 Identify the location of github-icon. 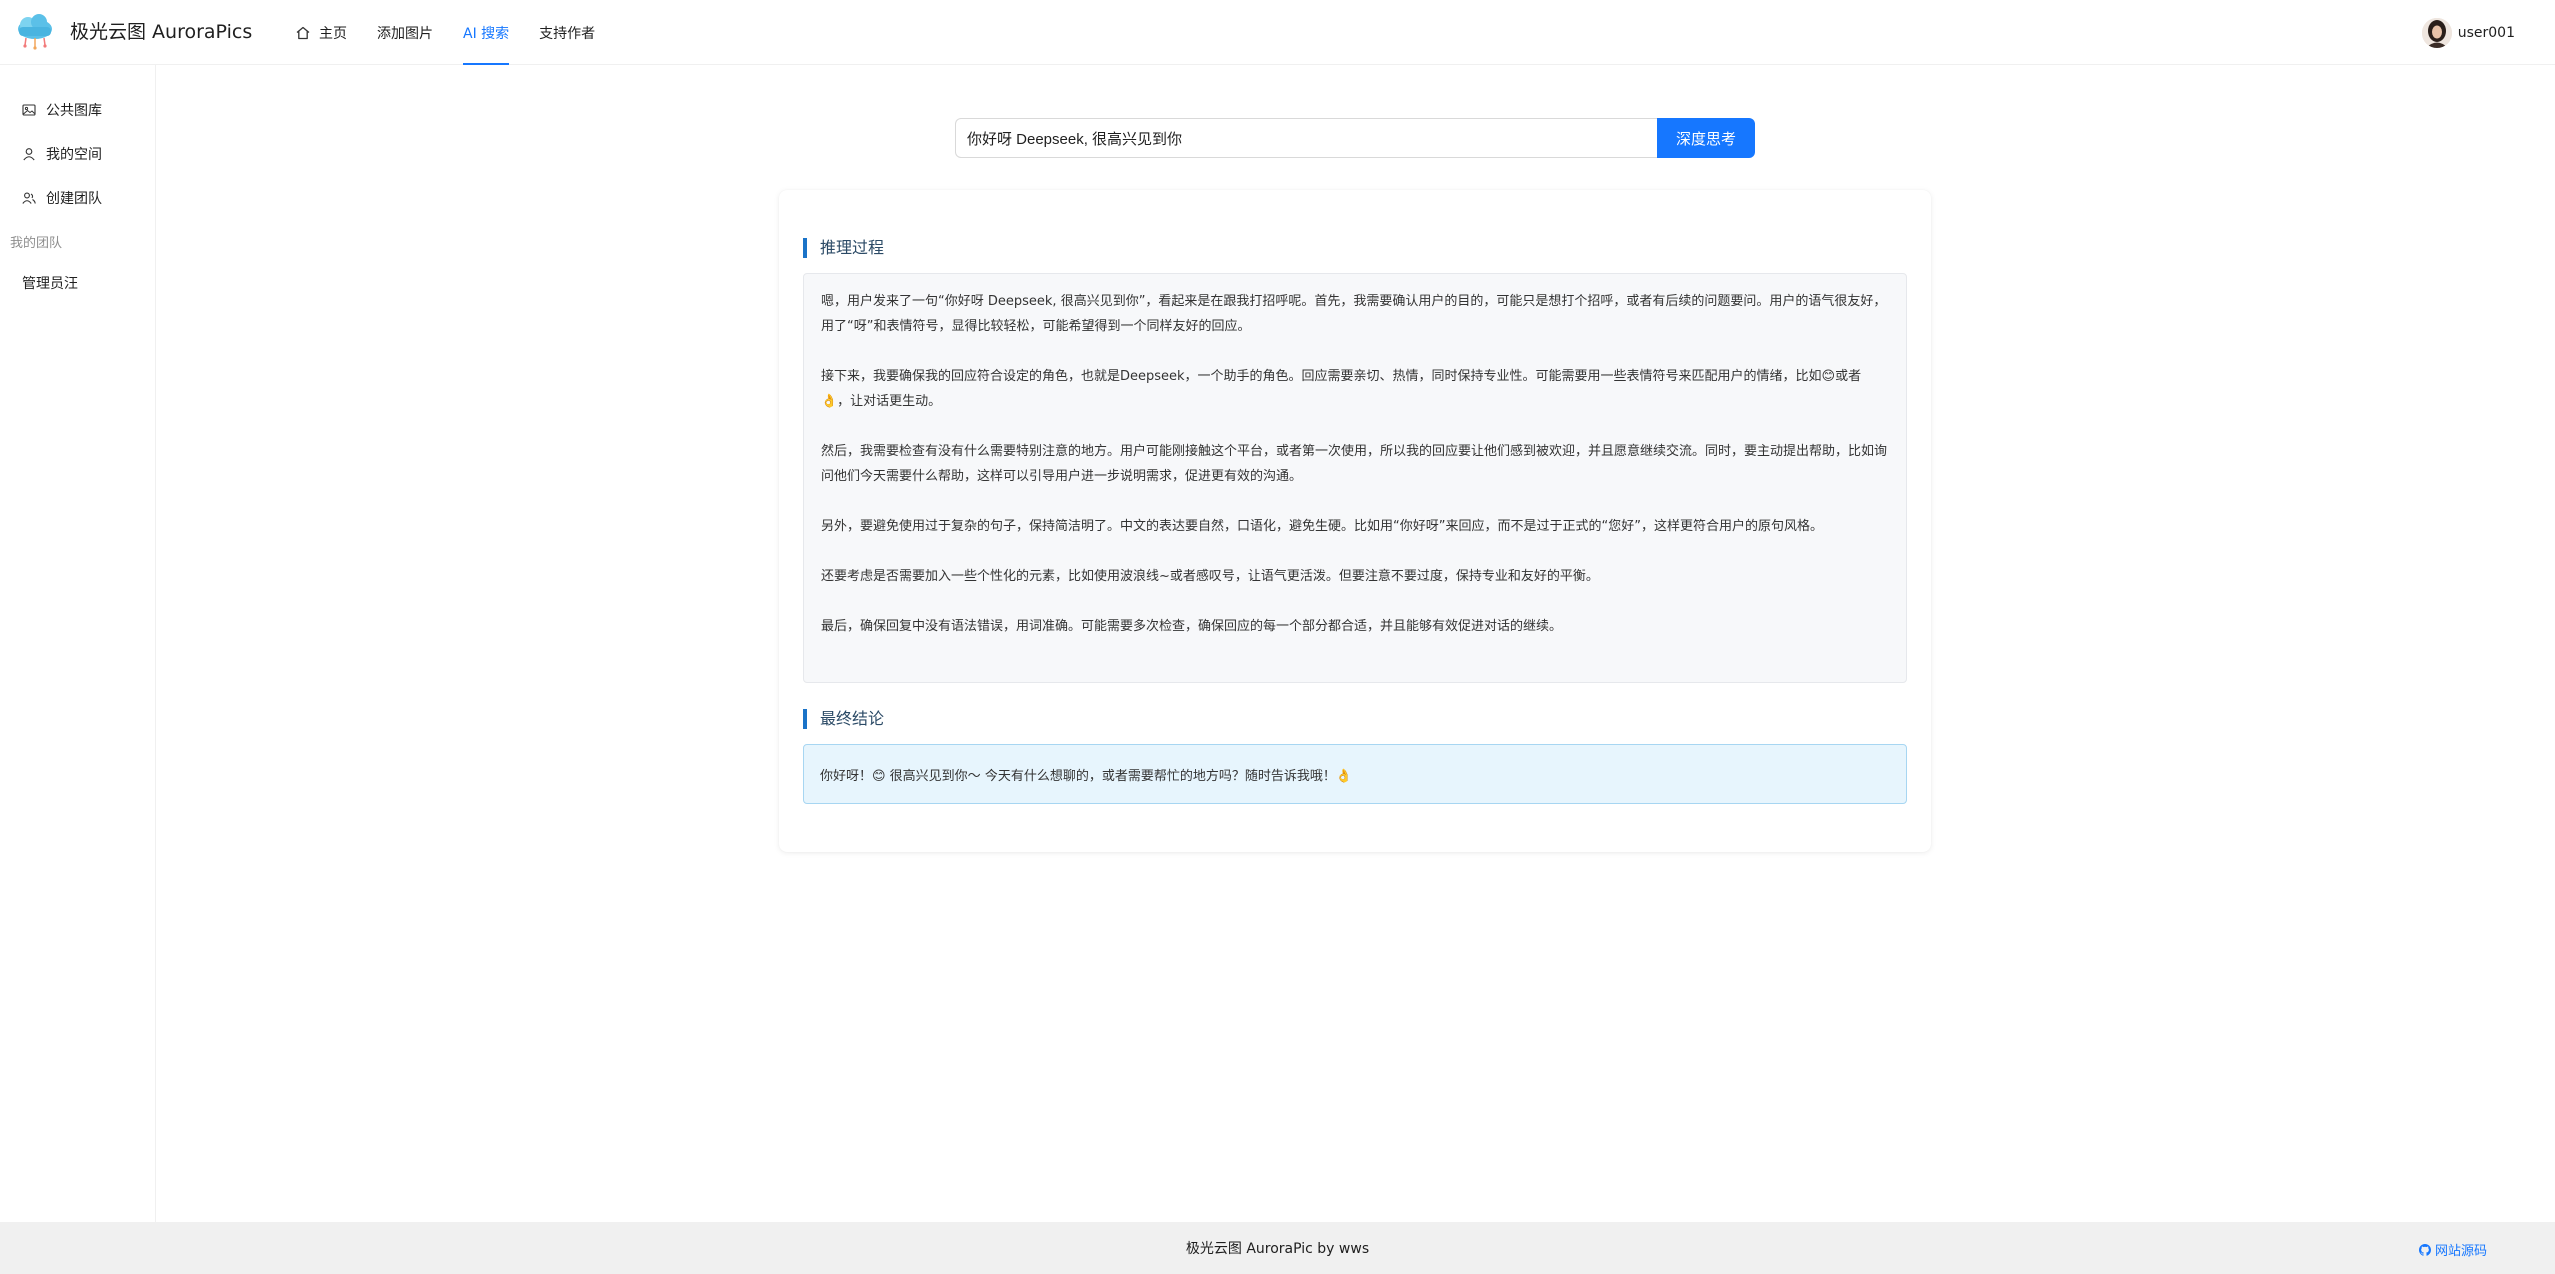
(2424, 1249).